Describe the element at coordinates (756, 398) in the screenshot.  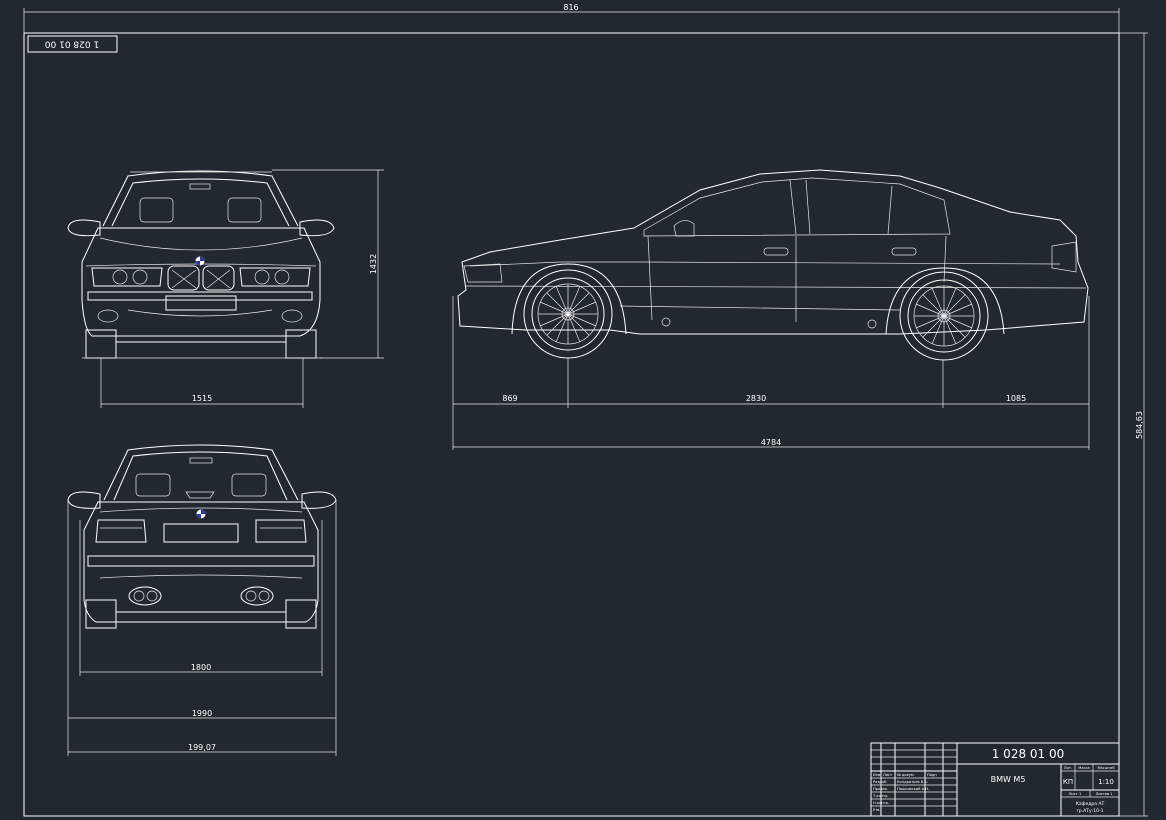
I see `wheelbase-dim: 2830` at that location.